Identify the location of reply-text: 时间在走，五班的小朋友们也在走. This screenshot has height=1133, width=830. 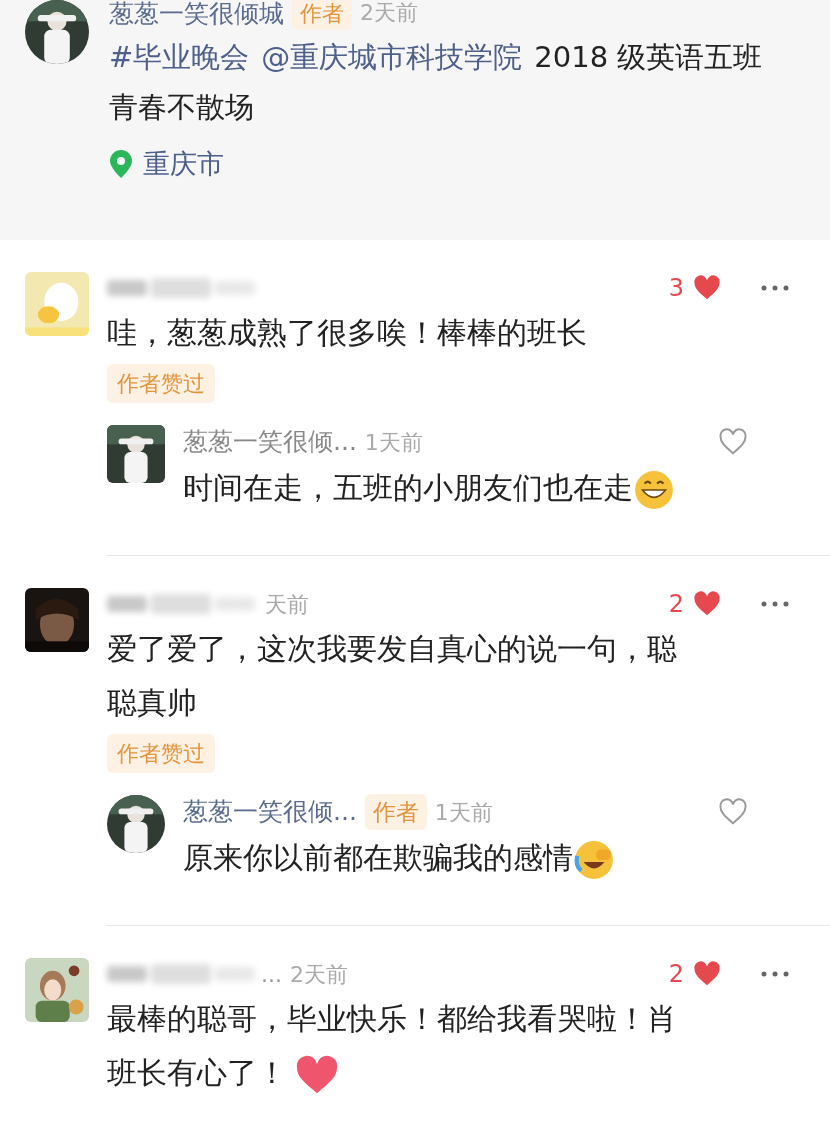
(486, 488).